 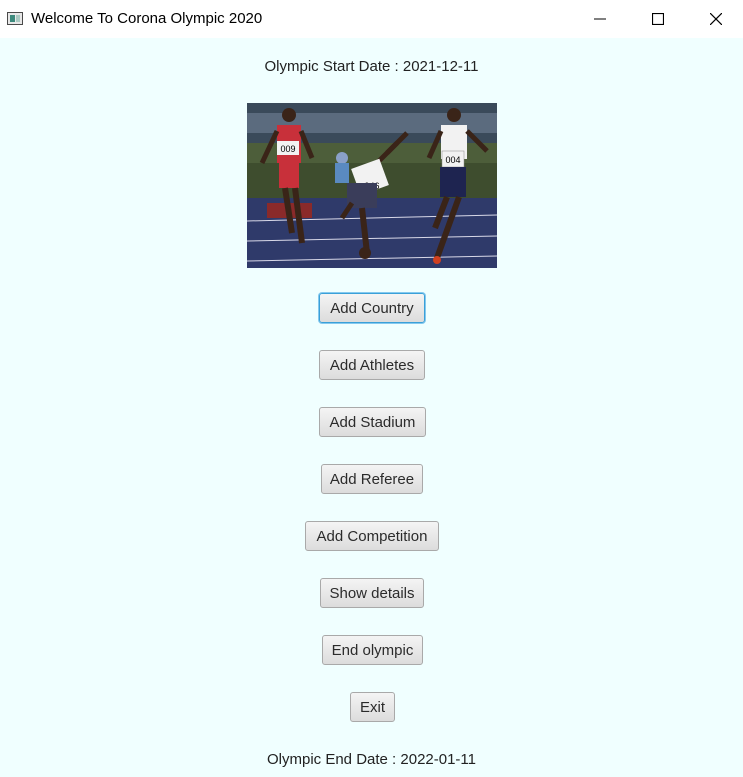 What do you see at coordinates (372, 650) in the screenshot?
I see `end-olympic-button: End olympic` at bounding box center [372, 650].